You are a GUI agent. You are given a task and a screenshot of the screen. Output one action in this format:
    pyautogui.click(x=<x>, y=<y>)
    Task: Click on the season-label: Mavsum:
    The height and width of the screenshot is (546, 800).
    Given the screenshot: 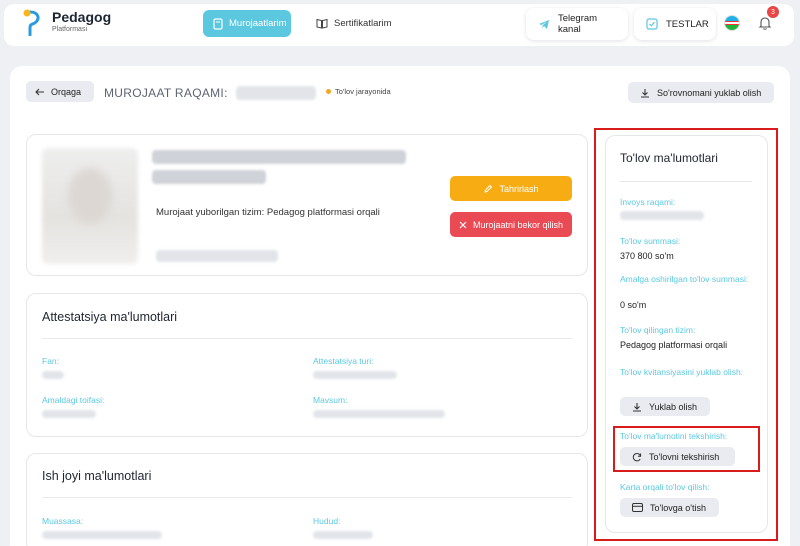 What is the action you would take?
    pyautogui.click(x=330, y=400)
    